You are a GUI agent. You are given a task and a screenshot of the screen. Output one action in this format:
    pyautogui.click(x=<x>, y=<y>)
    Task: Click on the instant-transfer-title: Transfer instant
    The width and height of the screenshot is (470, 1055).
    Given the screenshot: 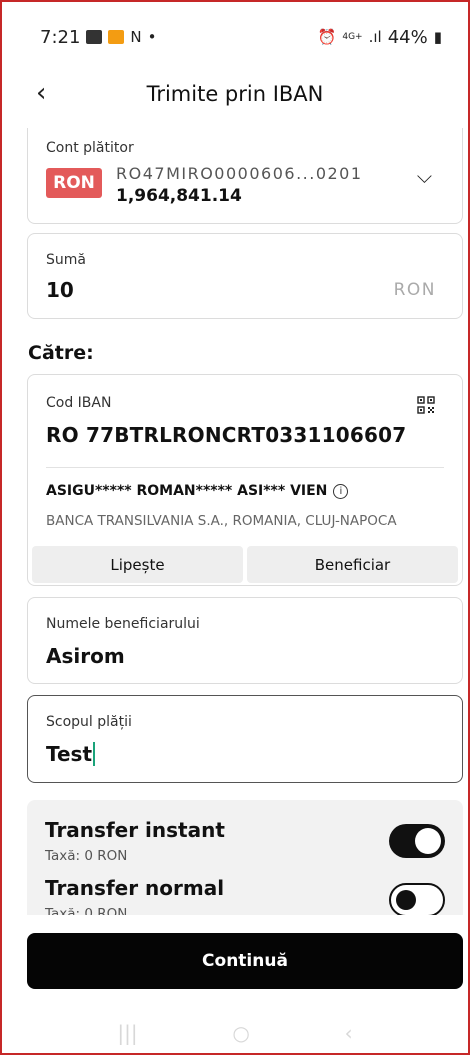 What is the action you would take?
    pyautogui.click(x=135, y=830)
    